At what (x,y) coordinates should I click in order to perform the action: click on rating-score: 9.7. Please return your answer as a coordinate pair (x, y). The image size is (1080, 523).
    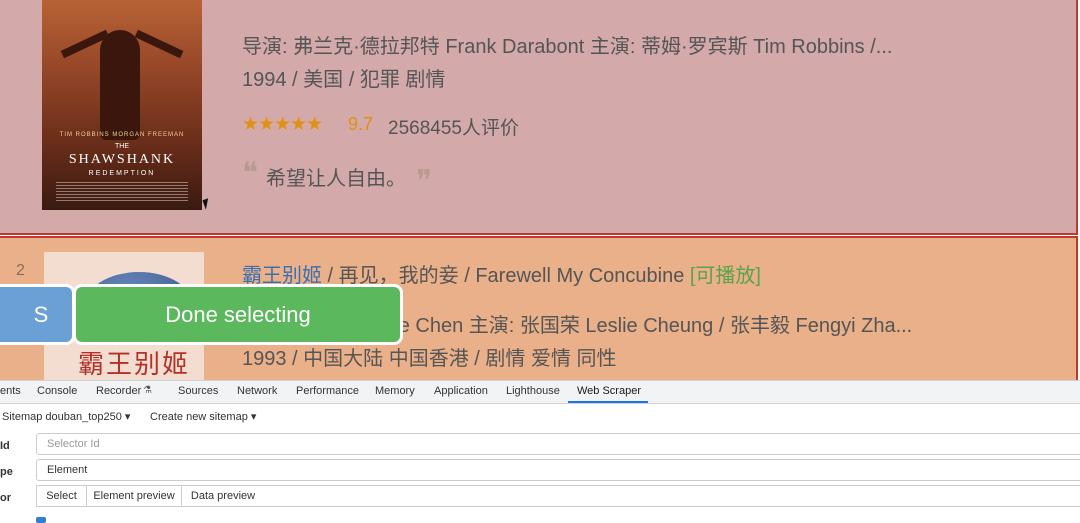
    Looking at the image, I should click on (361, 124).